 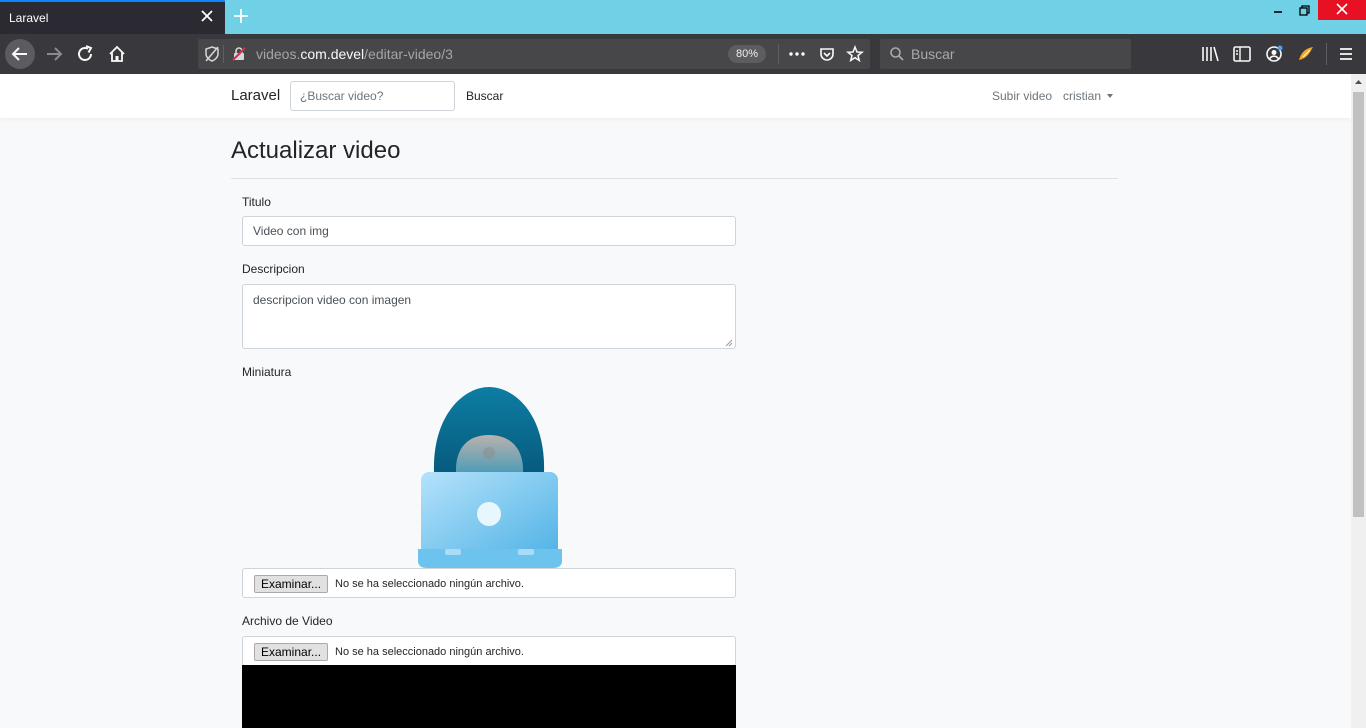 What do you see at coordinates (408, 54) in the screenshot?
I see `url-path: /editar-video/3` at bounding box center [408, 54].